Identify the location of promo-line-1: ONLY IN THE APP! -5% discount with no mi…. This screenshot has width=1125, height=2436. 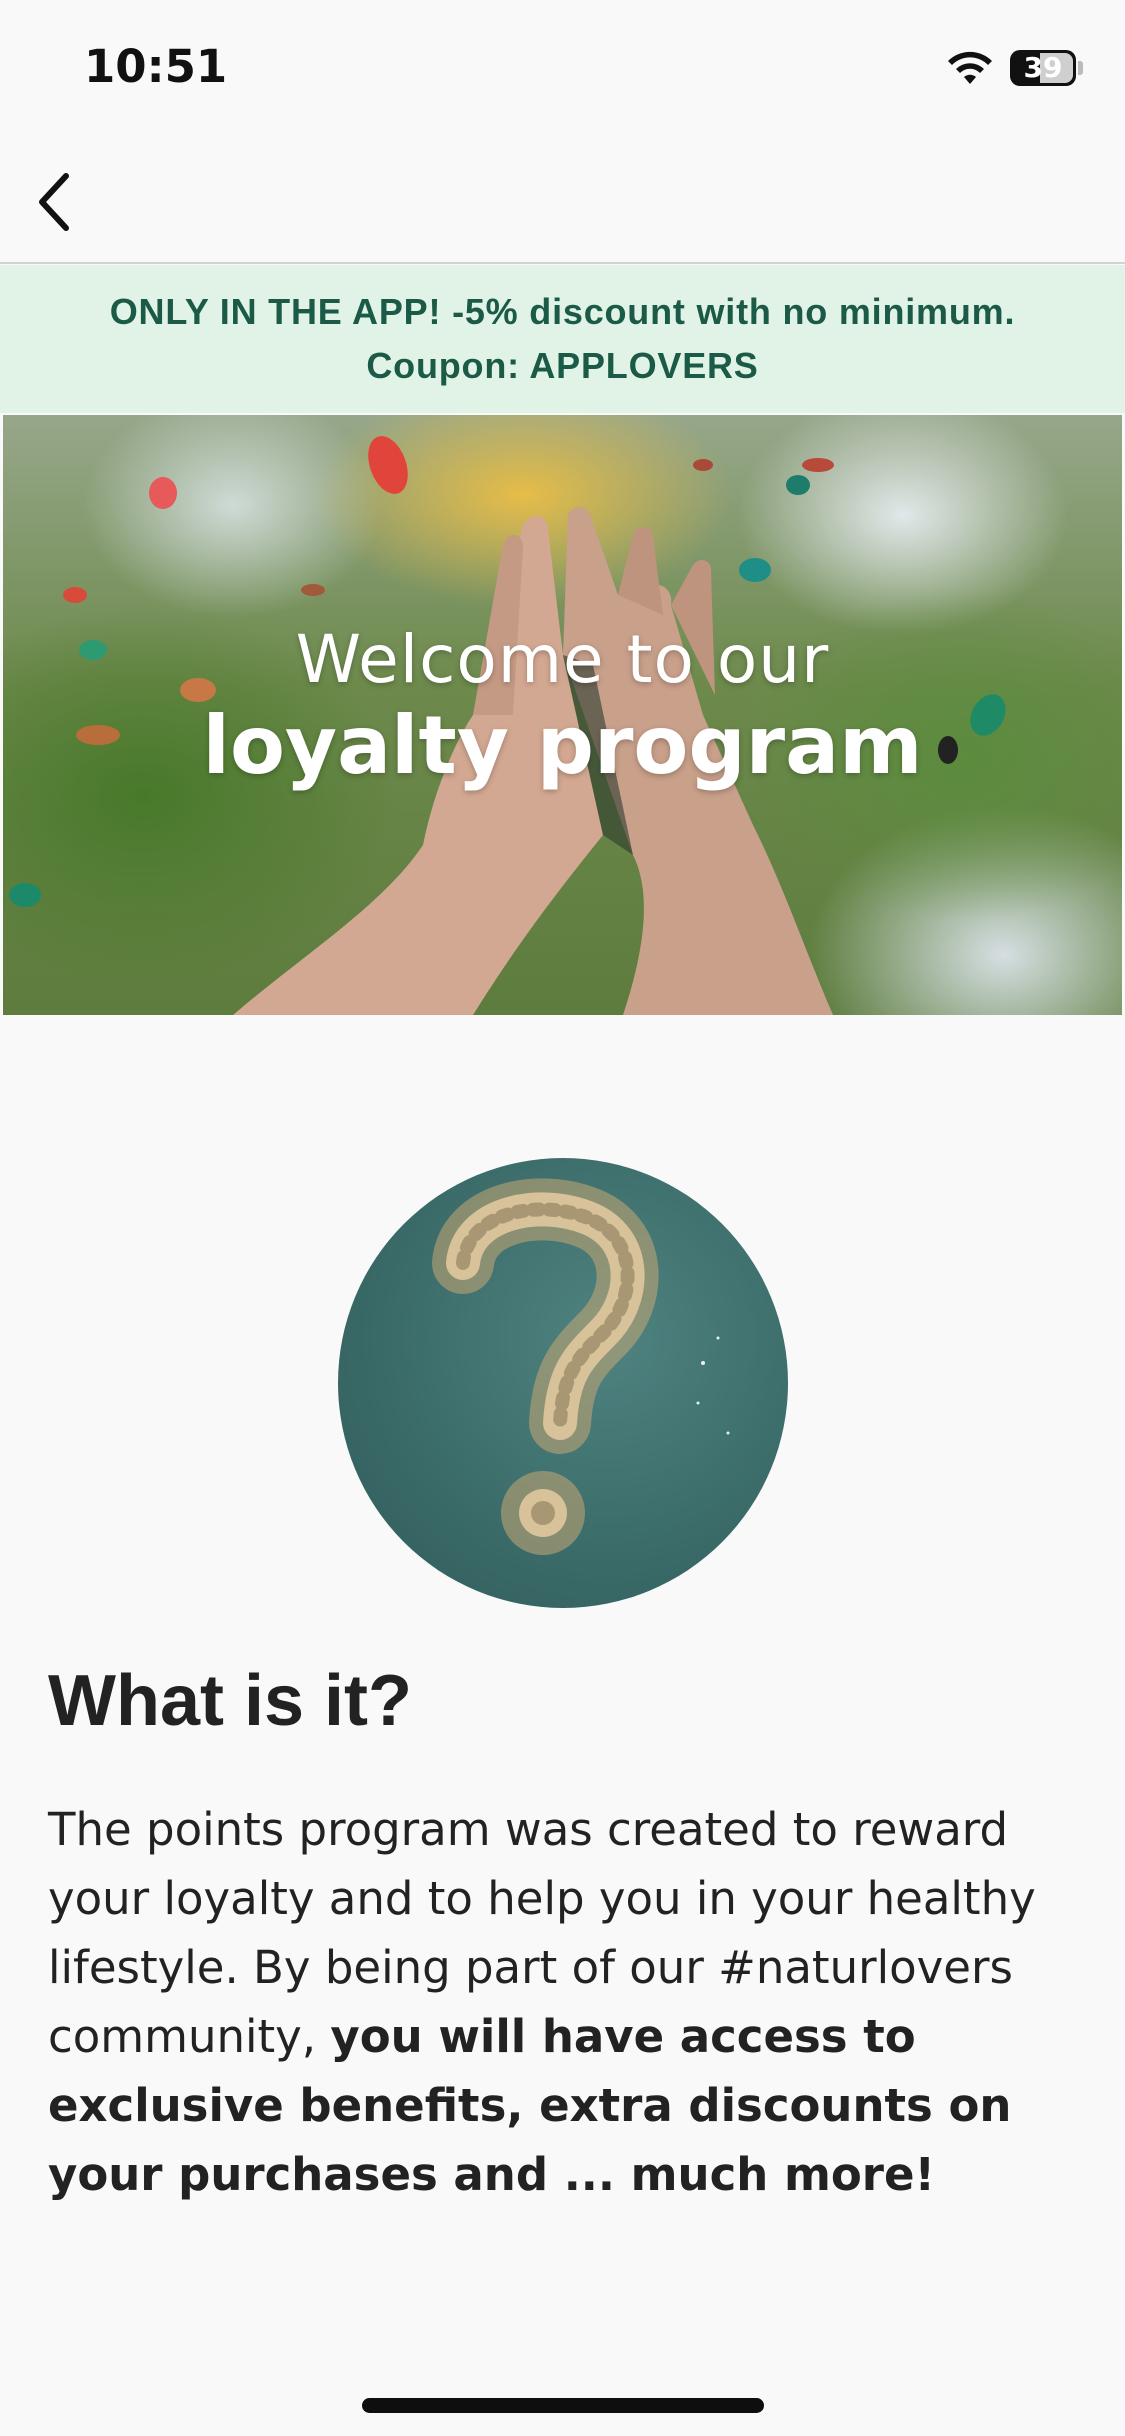
(562, 311).